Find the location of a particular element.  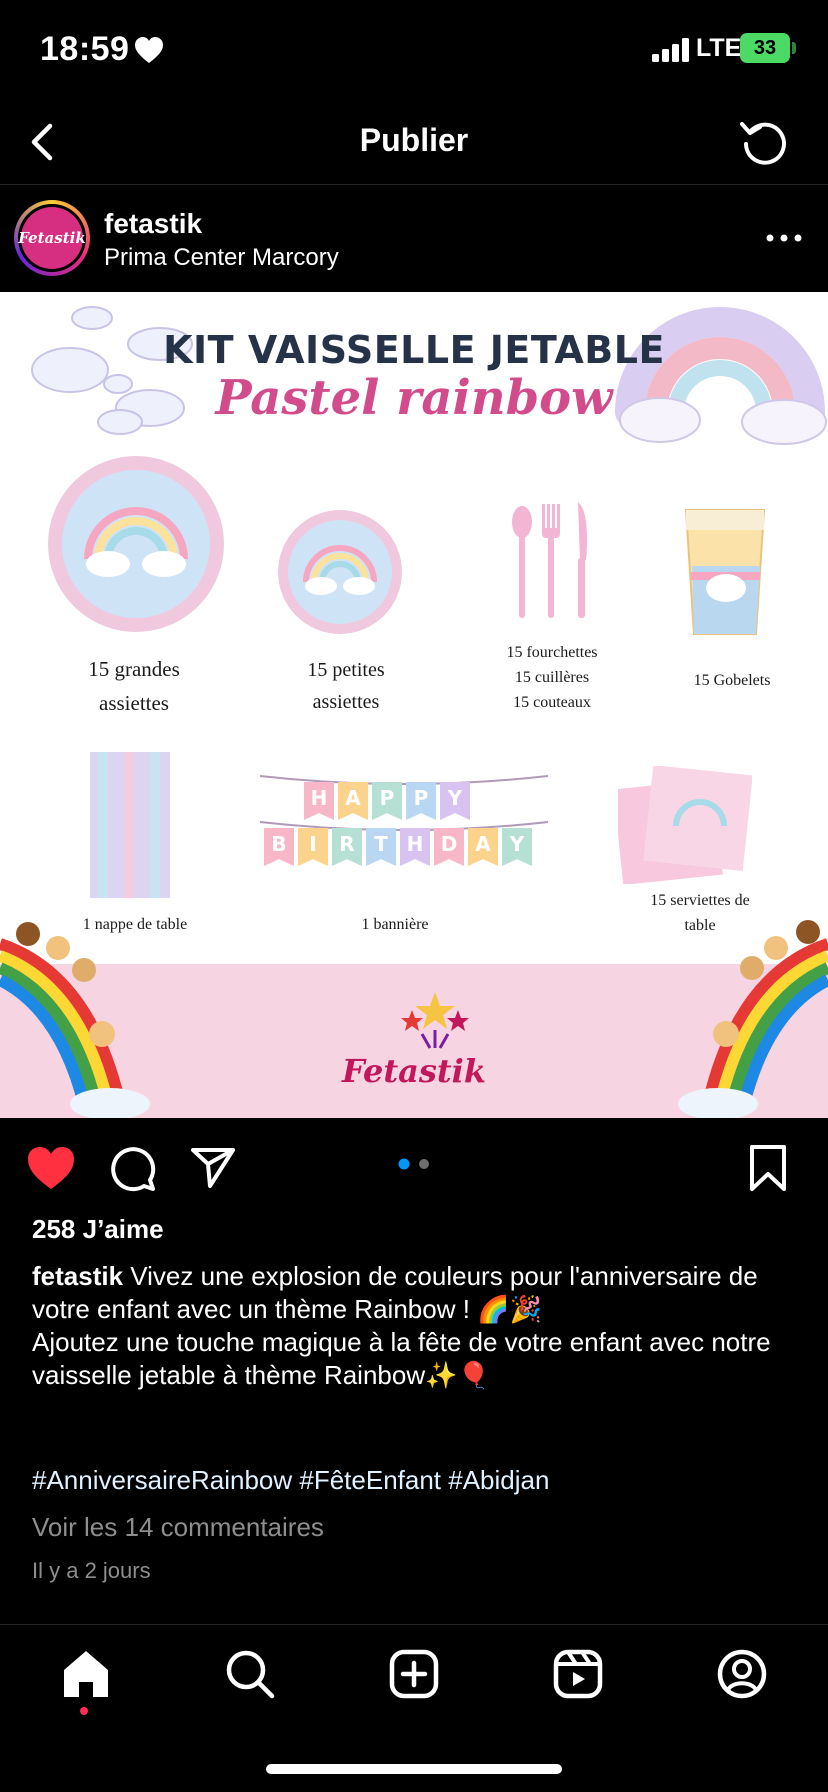

banner-row: HAPPY is located at coordinates (387, 801).